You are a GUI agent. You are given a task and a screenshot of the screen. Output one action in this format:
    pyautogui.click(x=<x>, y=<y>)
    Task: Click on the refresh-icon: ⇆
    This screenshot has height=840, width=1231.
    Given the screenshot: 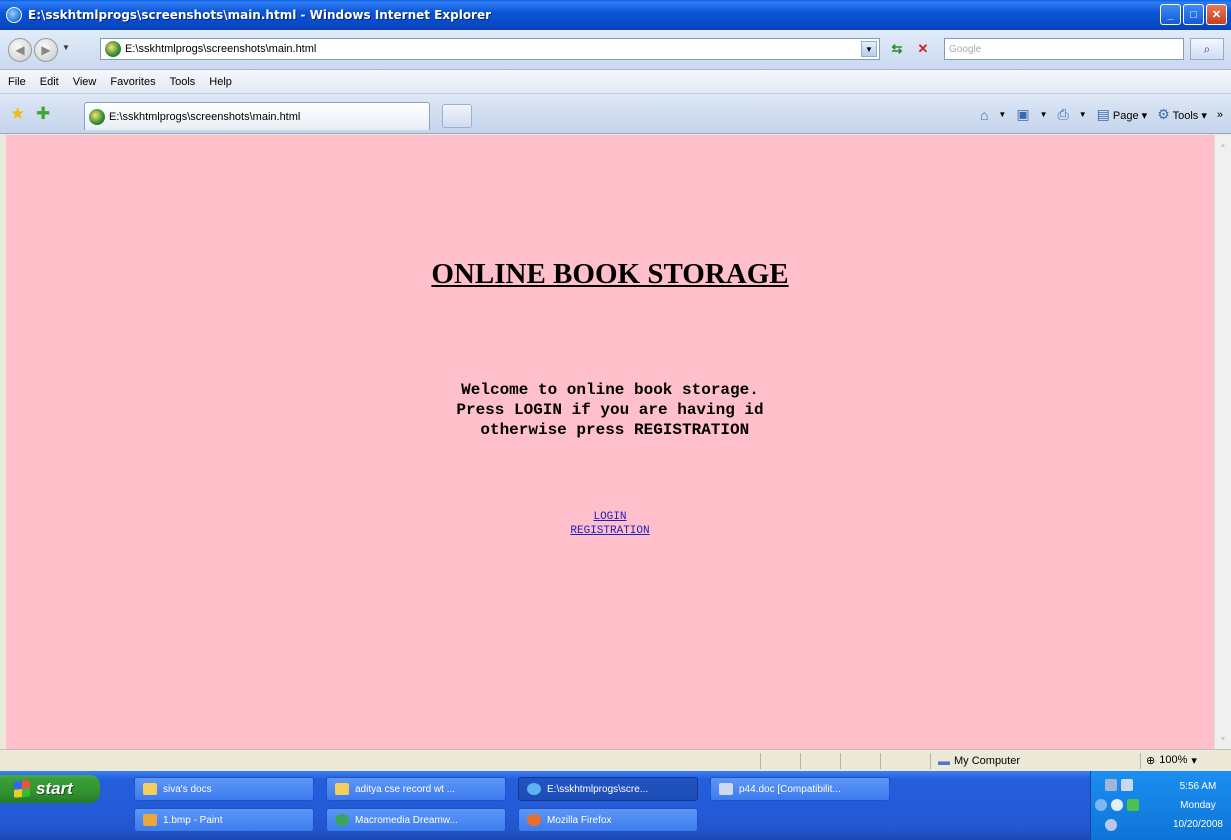 What is the action you would take?
    pyautogui.click(x=897, y=48)
    